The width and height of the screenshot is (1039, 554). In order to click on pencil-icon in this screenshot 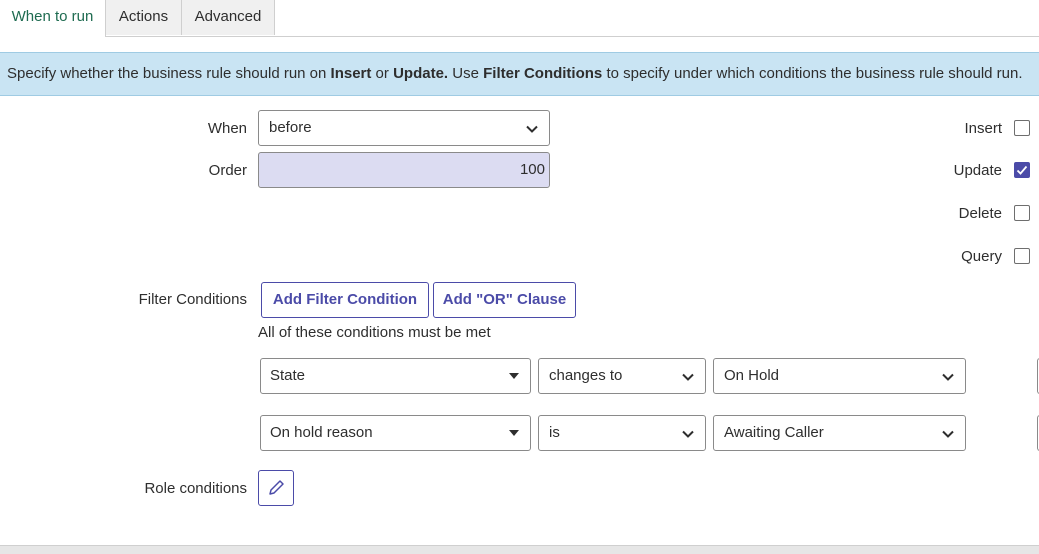, I will do `click(276, 487)`.